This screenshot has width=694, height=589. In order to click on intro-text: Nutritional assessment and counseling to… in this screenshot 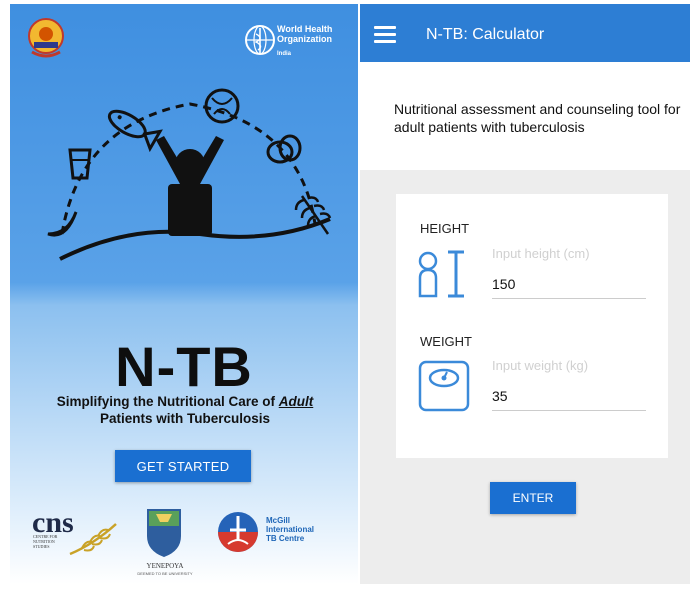, I will do `click(537, 118)`.